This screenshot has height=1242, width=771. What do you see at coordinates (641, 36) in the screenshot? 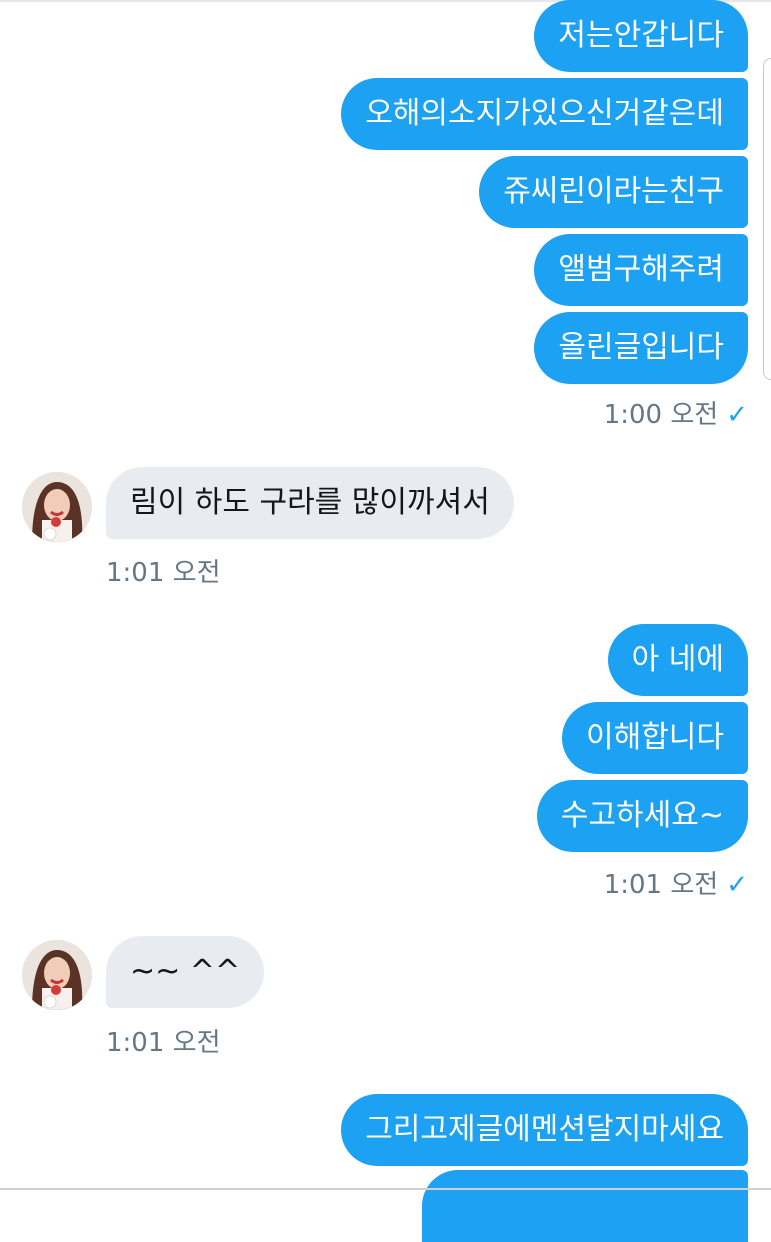
I see `outgoing-message: 저는안갑니다` at bounding box center [641, 36].